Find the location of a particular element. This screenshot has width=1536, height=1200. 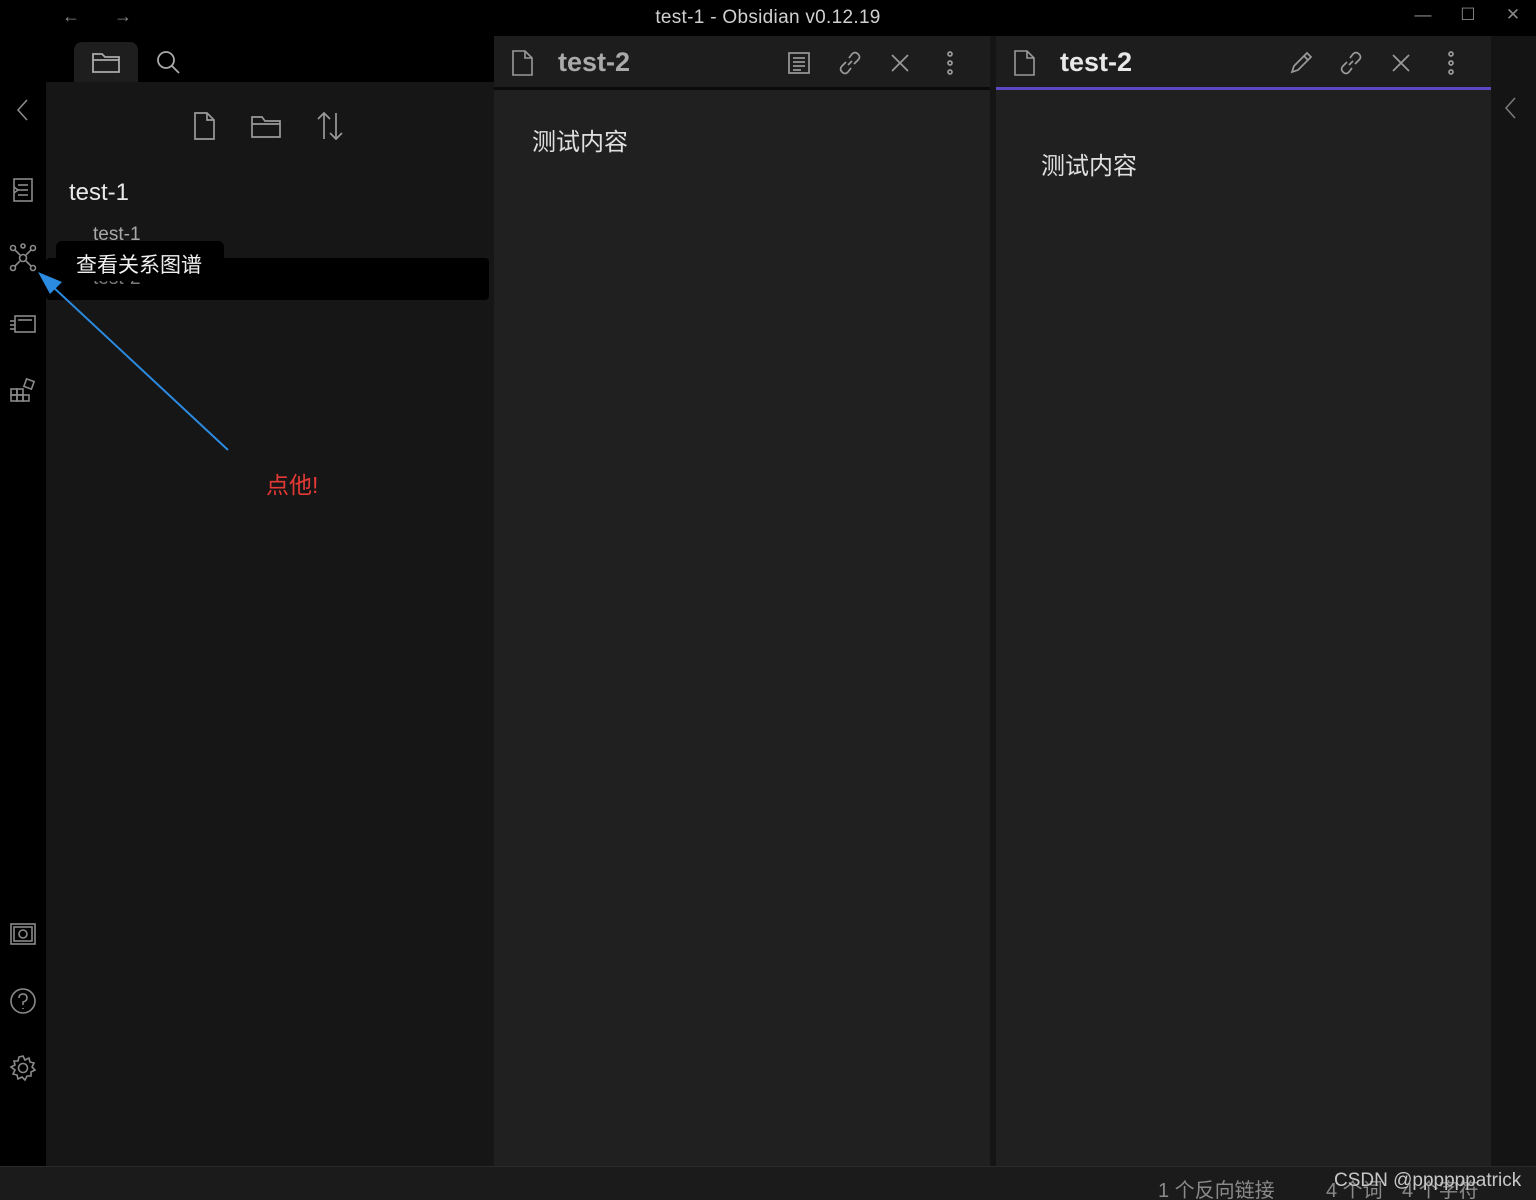

graph-view-tooltip: 查看关系图谱 is located at coordinates (140, 261).